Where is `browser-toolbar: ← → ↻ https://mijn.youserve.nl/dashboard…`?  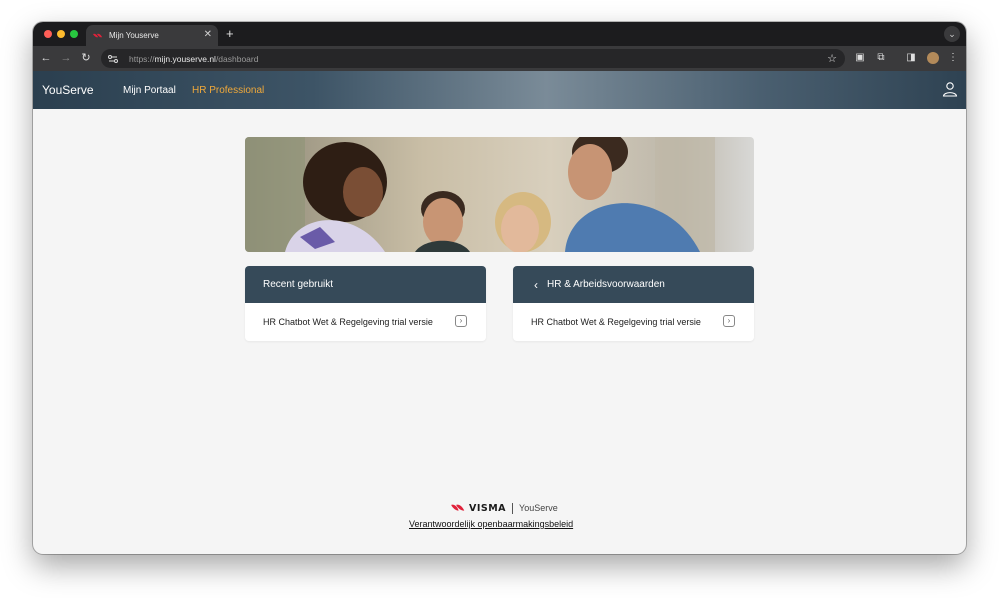
browser-toolbar: ← → ↻ https://mijn.youserve.nl/dashboard… is located at coordinates (499, 58).